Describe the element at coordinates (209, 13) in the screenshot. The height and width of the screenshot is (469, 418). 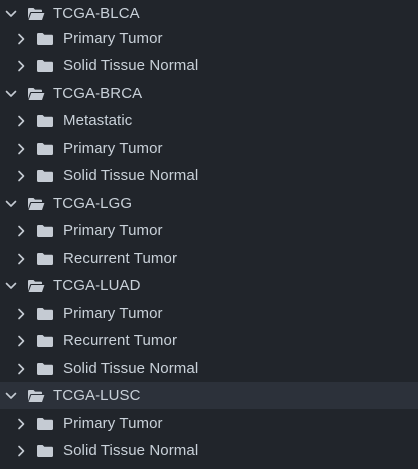
I see `tree-group-row: TCGA-BLCA` at that location.